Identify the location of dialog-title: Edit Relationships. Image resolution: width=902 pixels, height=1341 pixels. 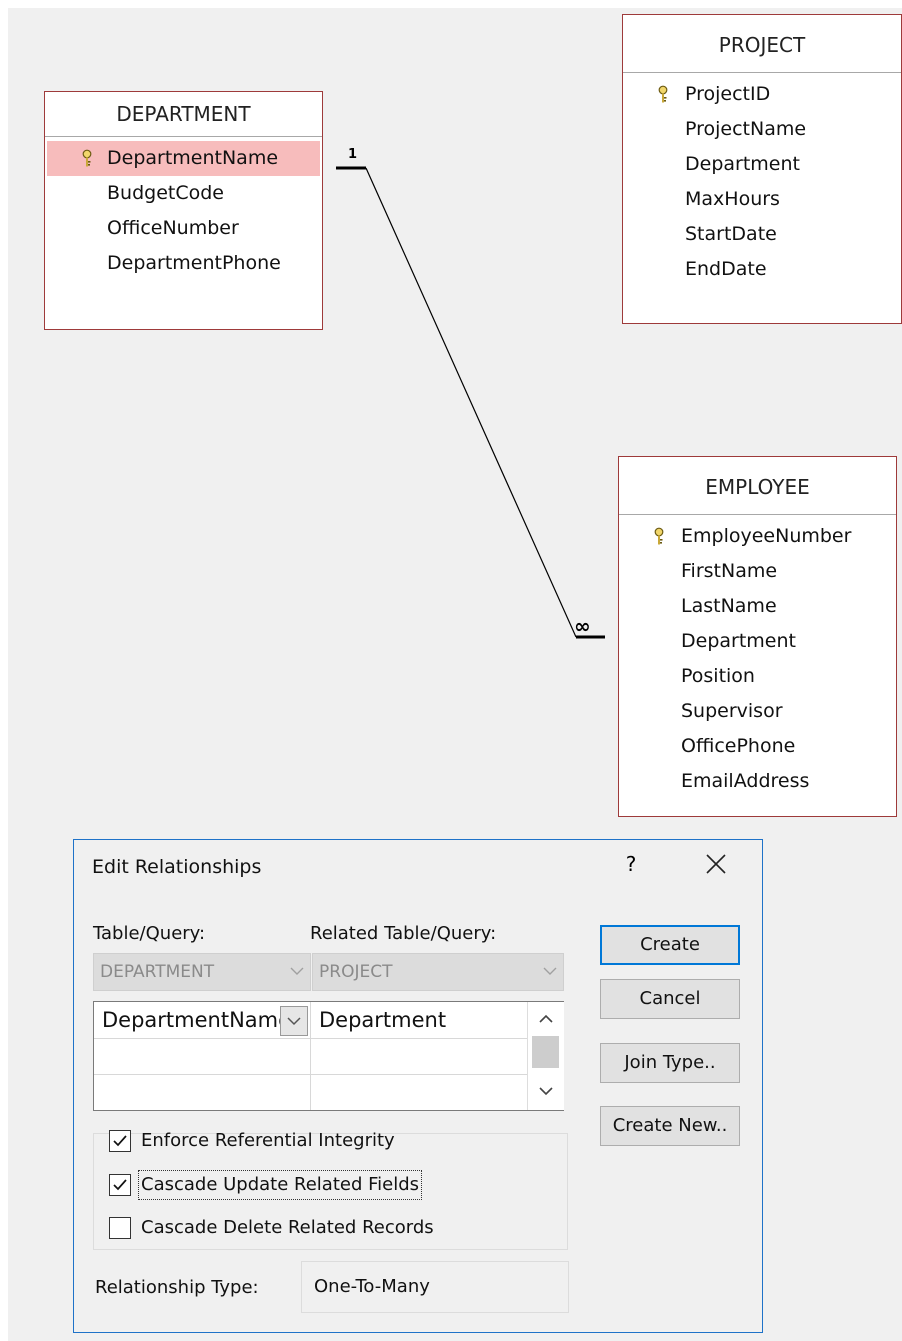
(177, 867).